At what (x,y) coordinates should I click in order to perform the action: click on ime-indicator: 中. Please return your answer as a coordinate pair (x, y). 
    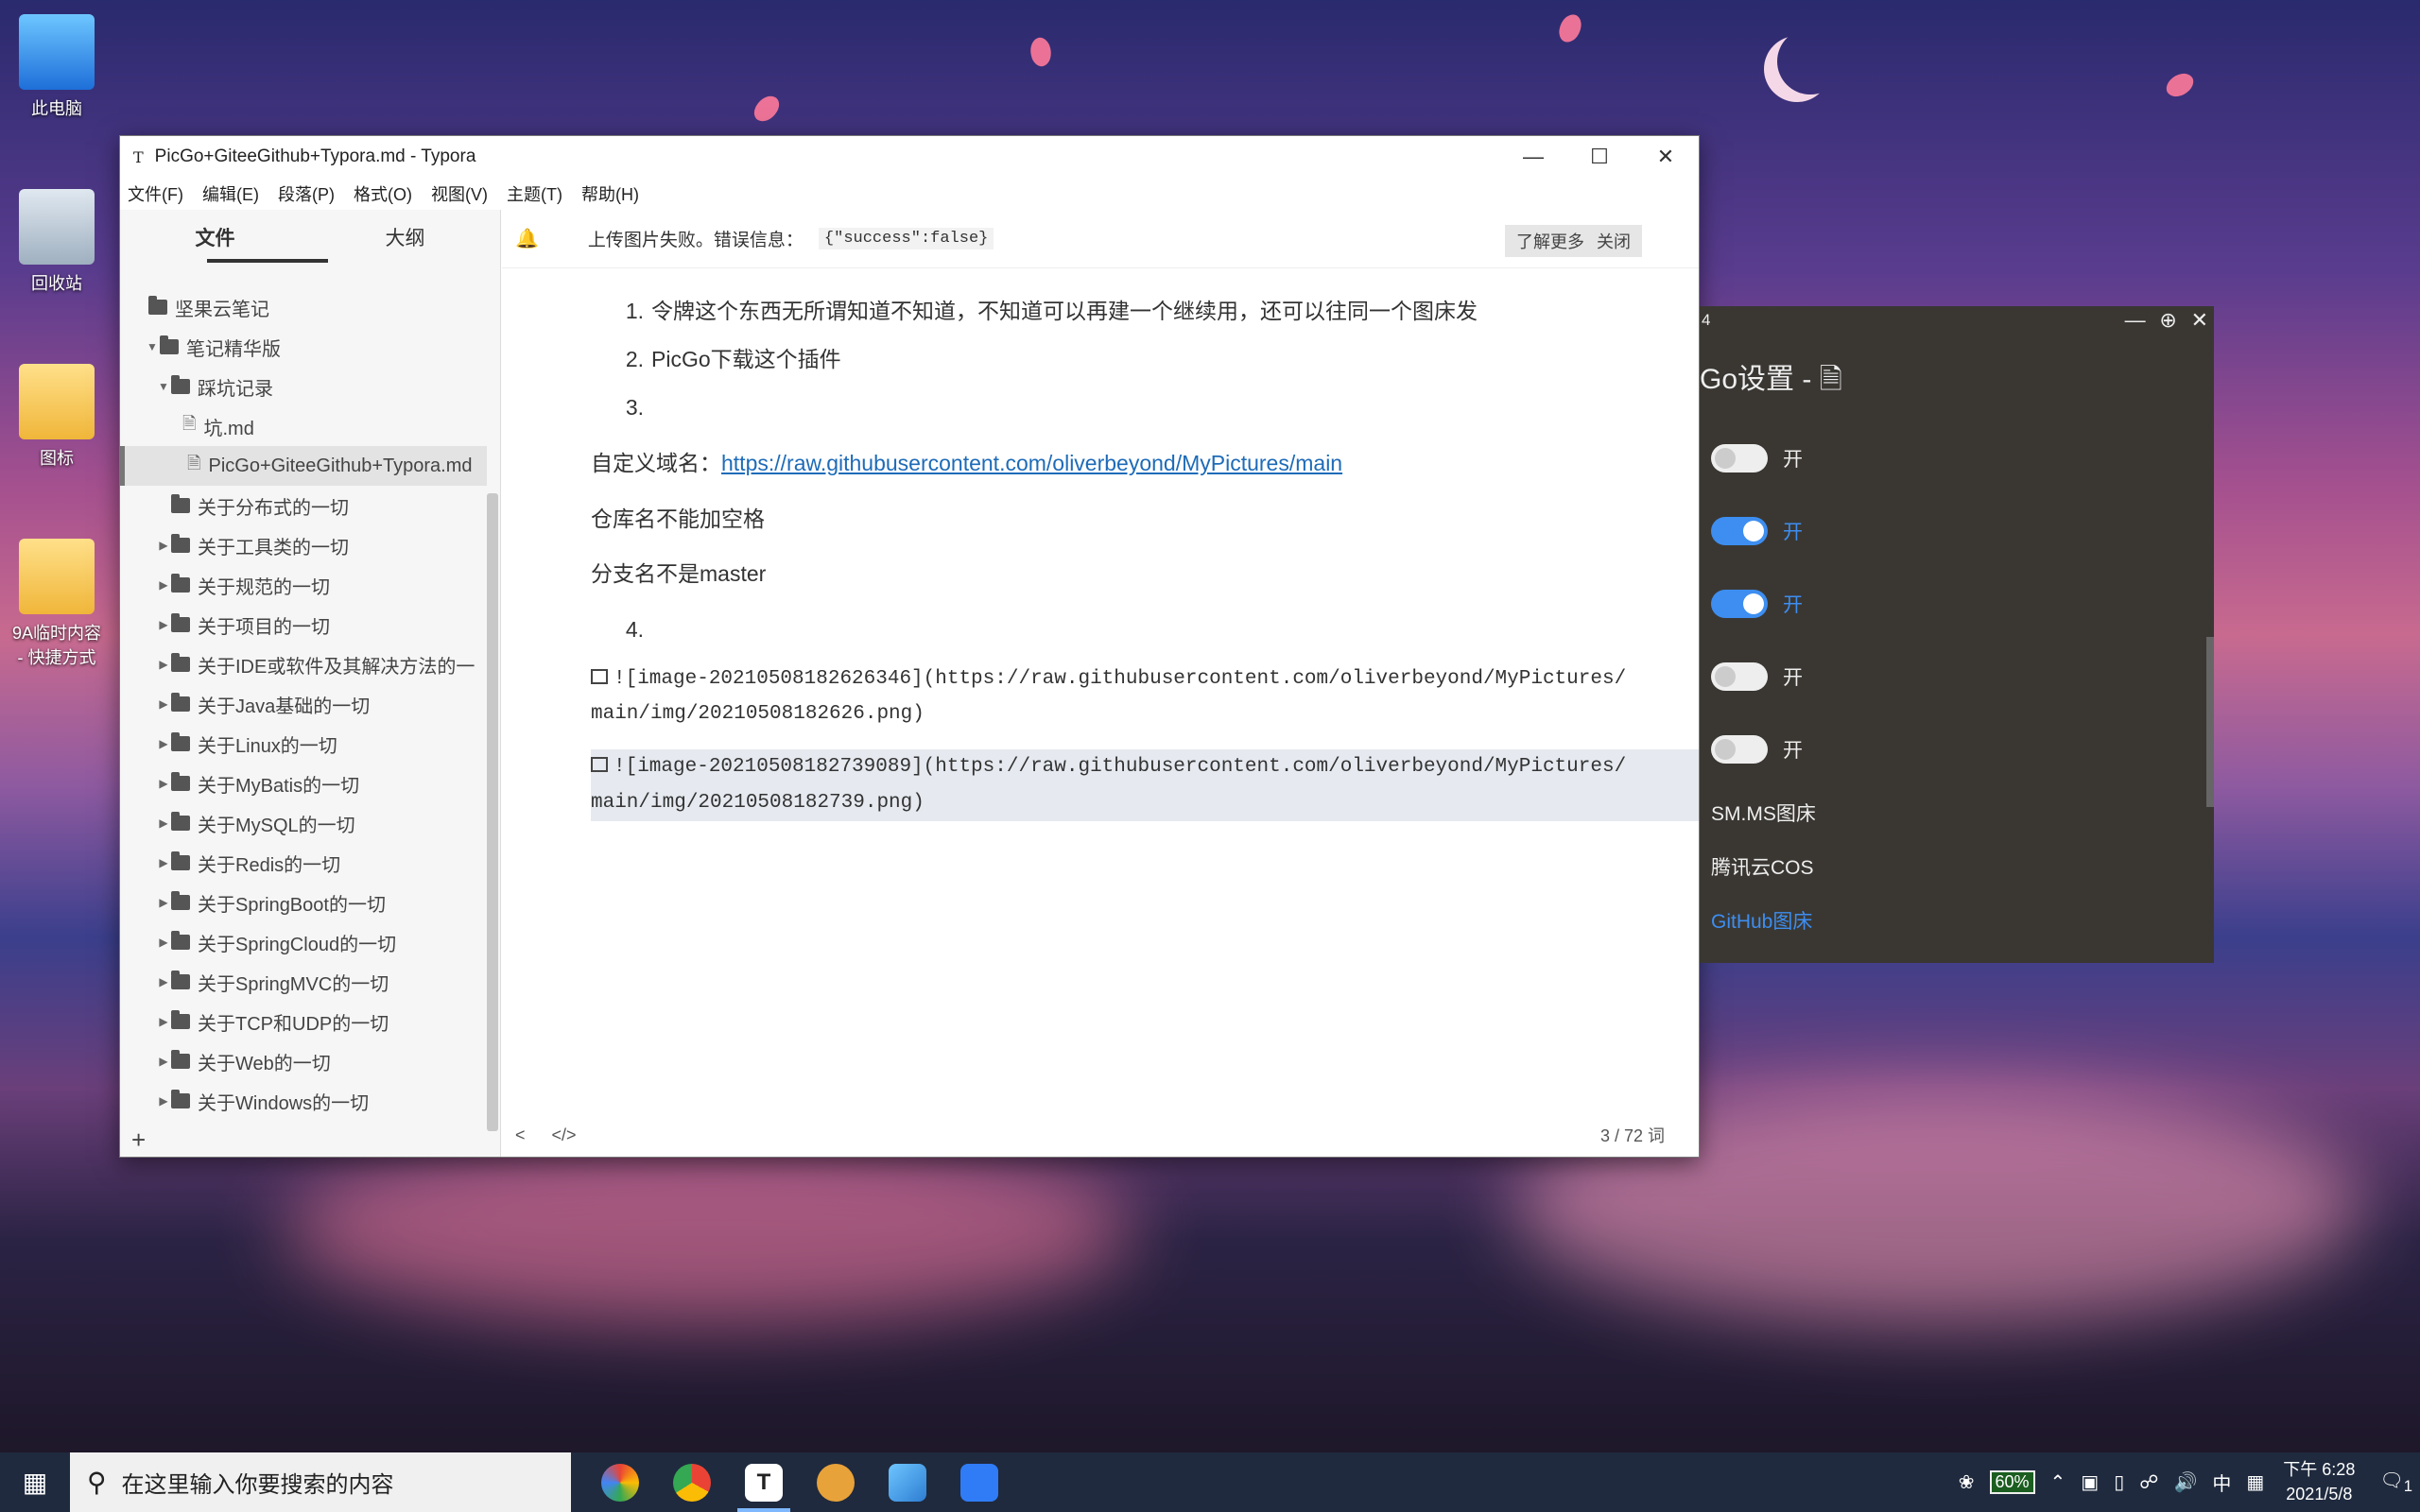
    Looking at the image, I should click on (2221, 1482).